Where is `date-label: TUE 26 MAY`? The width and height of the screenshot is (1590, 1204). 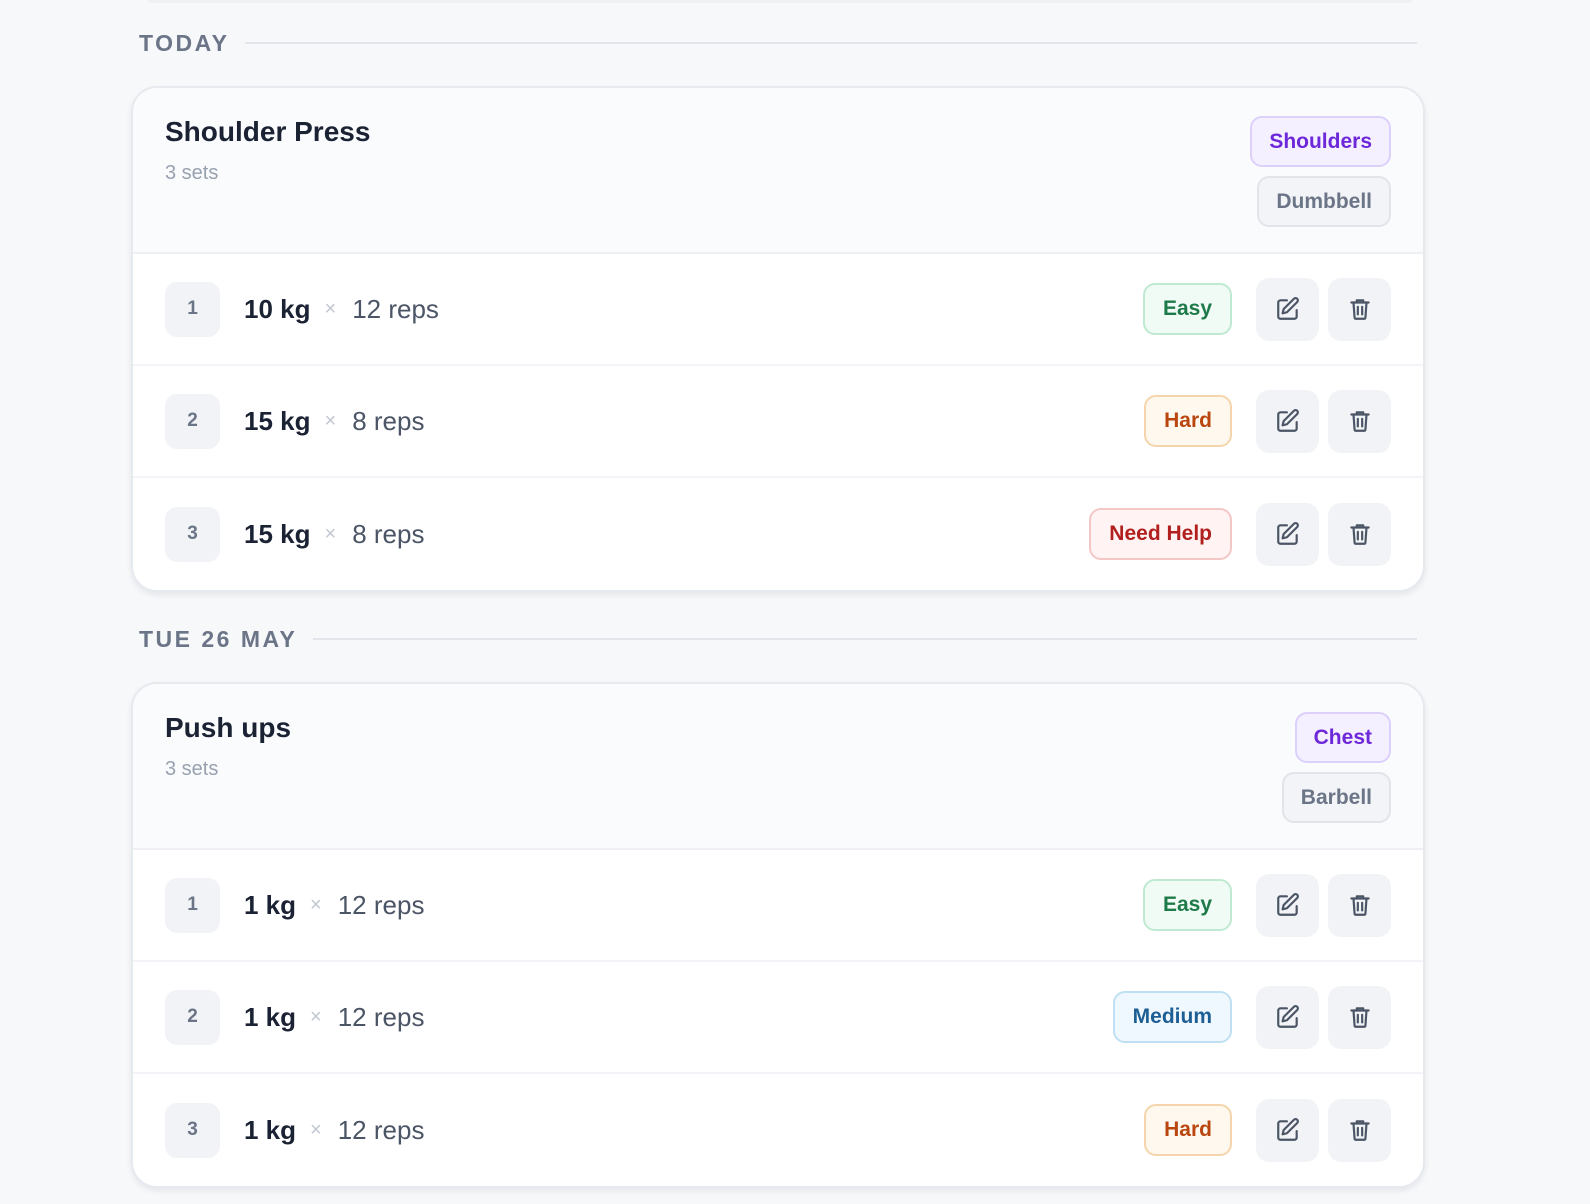 date-label: TUE 26 MAY is located at coordinates (218, 638).